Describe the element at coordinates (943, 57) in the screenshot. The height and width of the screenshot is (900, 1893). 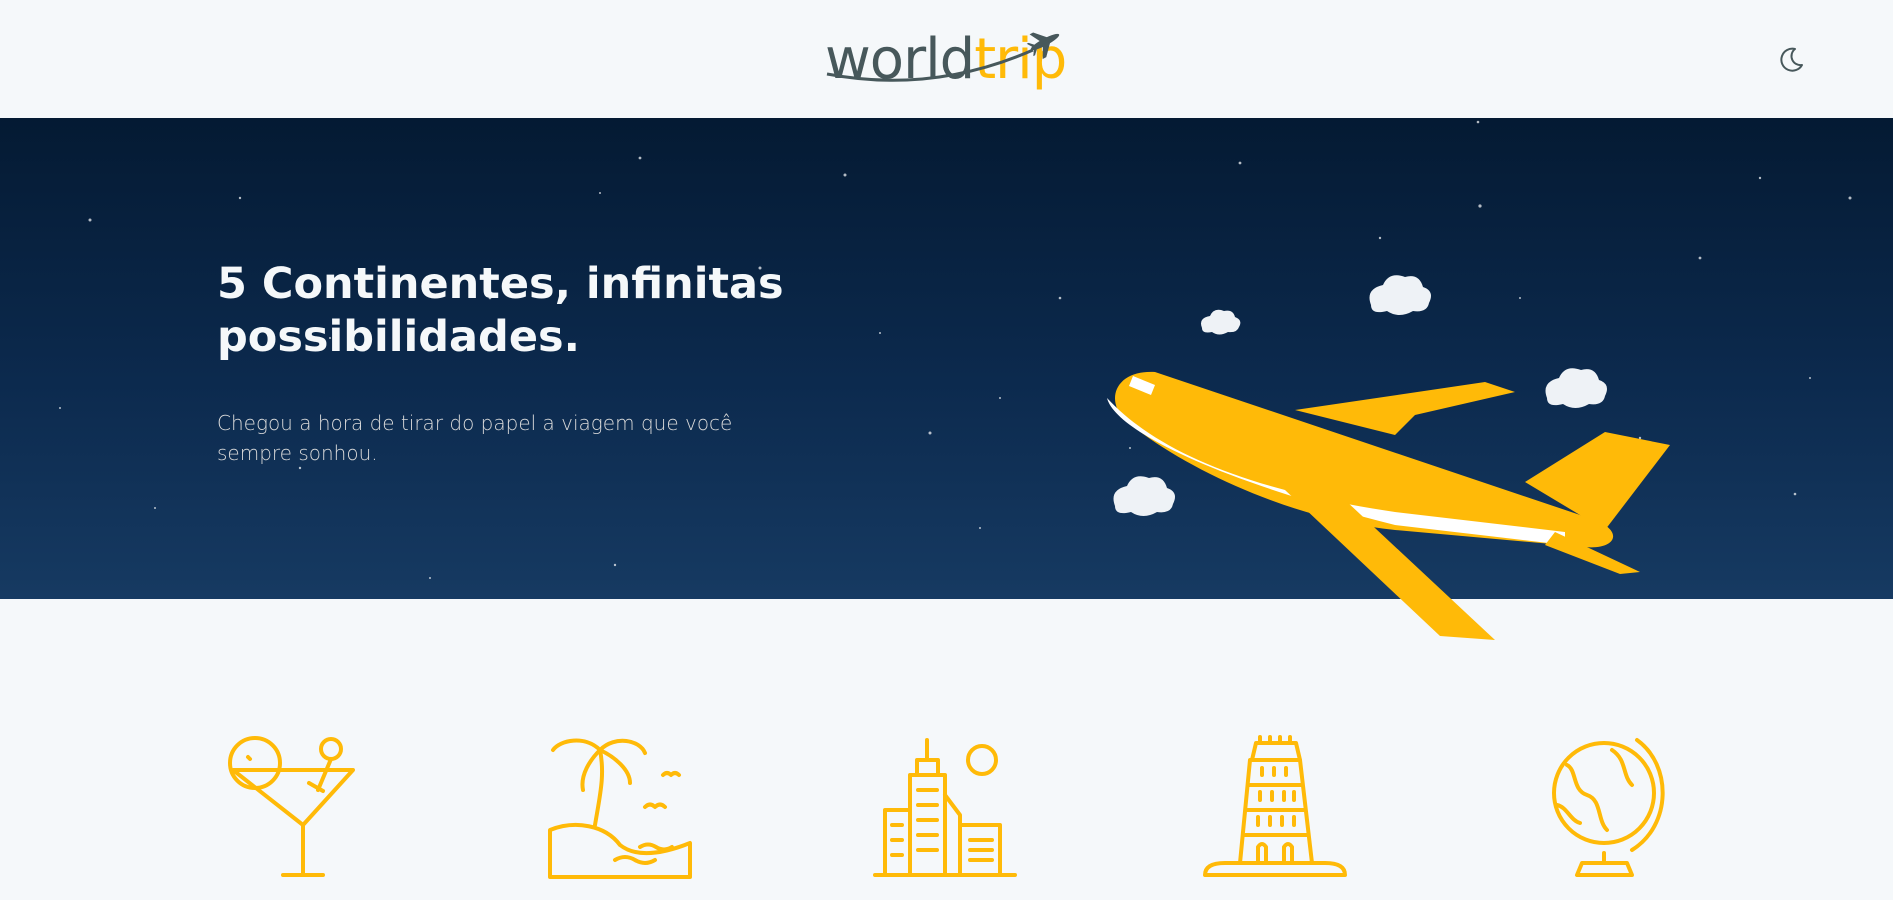
I see `logo-swoosh-plane-icon` at that location.